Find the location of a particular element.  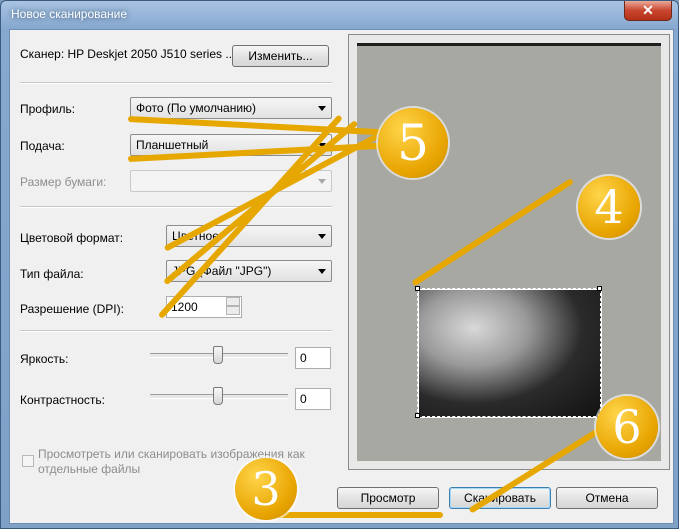

brightness-value: 0 is located at coordinates (303, 358).